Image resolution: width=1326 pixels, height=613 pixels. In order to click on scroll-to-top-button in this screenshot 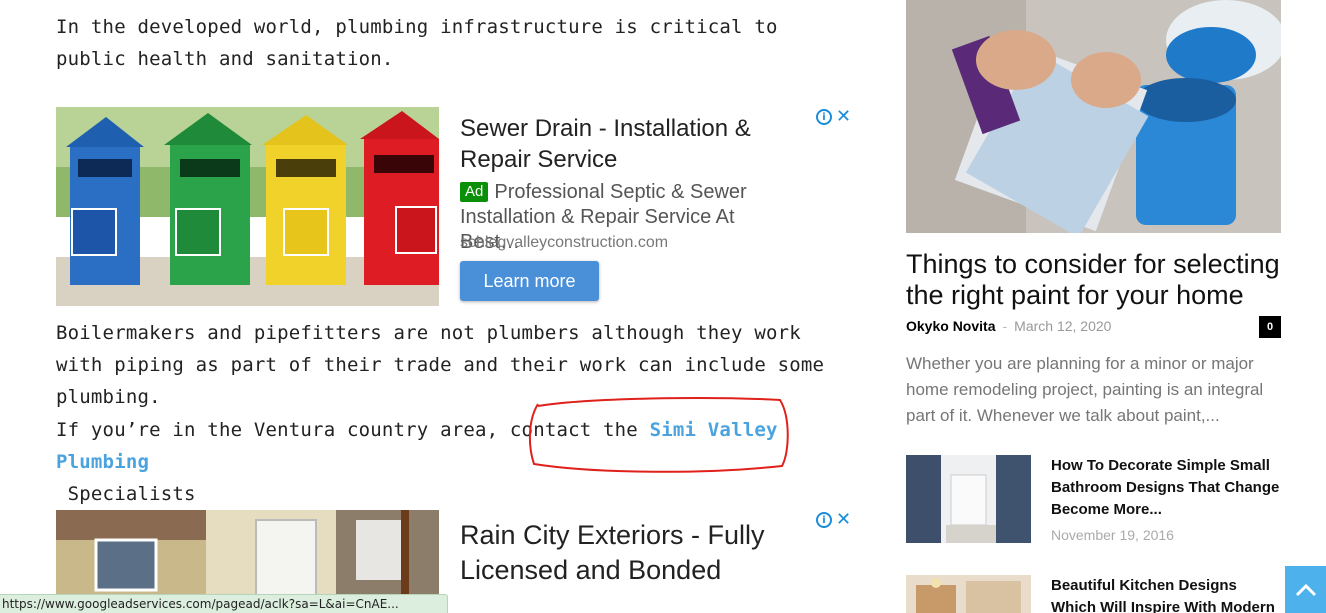, I will do `click(1305, 589)`.